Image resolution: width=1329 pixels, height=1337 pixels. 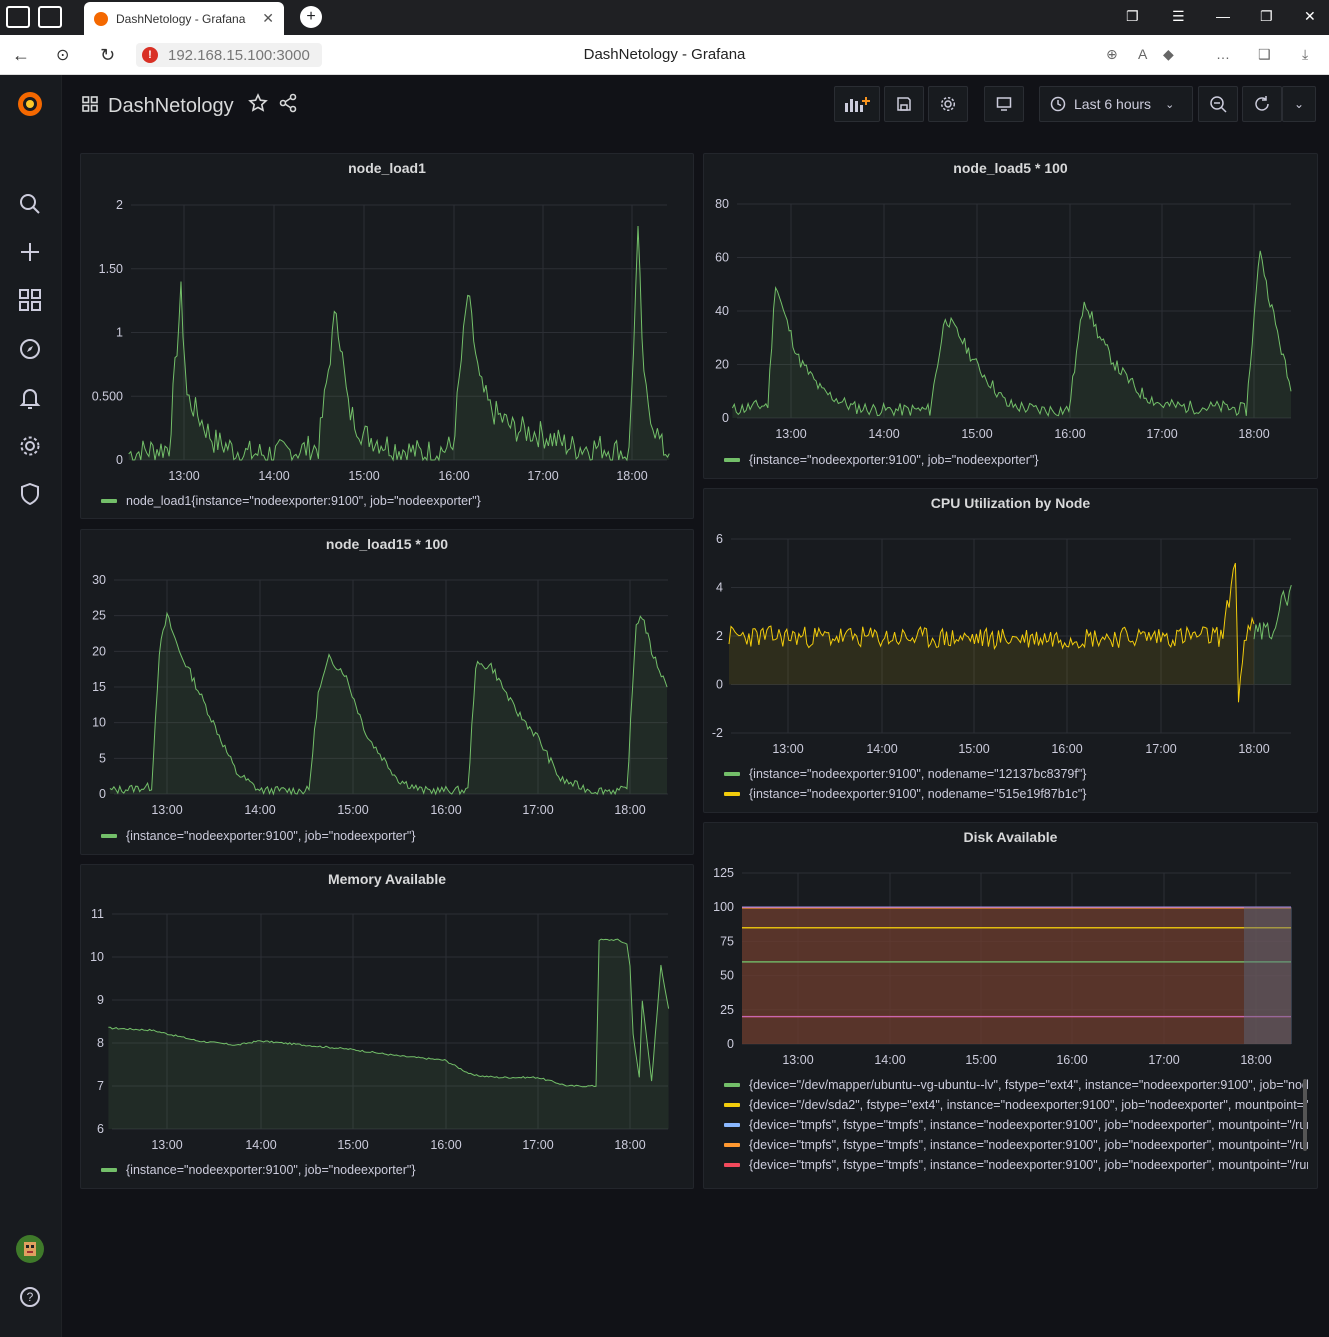 What do you see at coordinates (980, 1060) in the screenshot?
I see `x-tick-label: 15:00` at bounding box center [980, 1060].